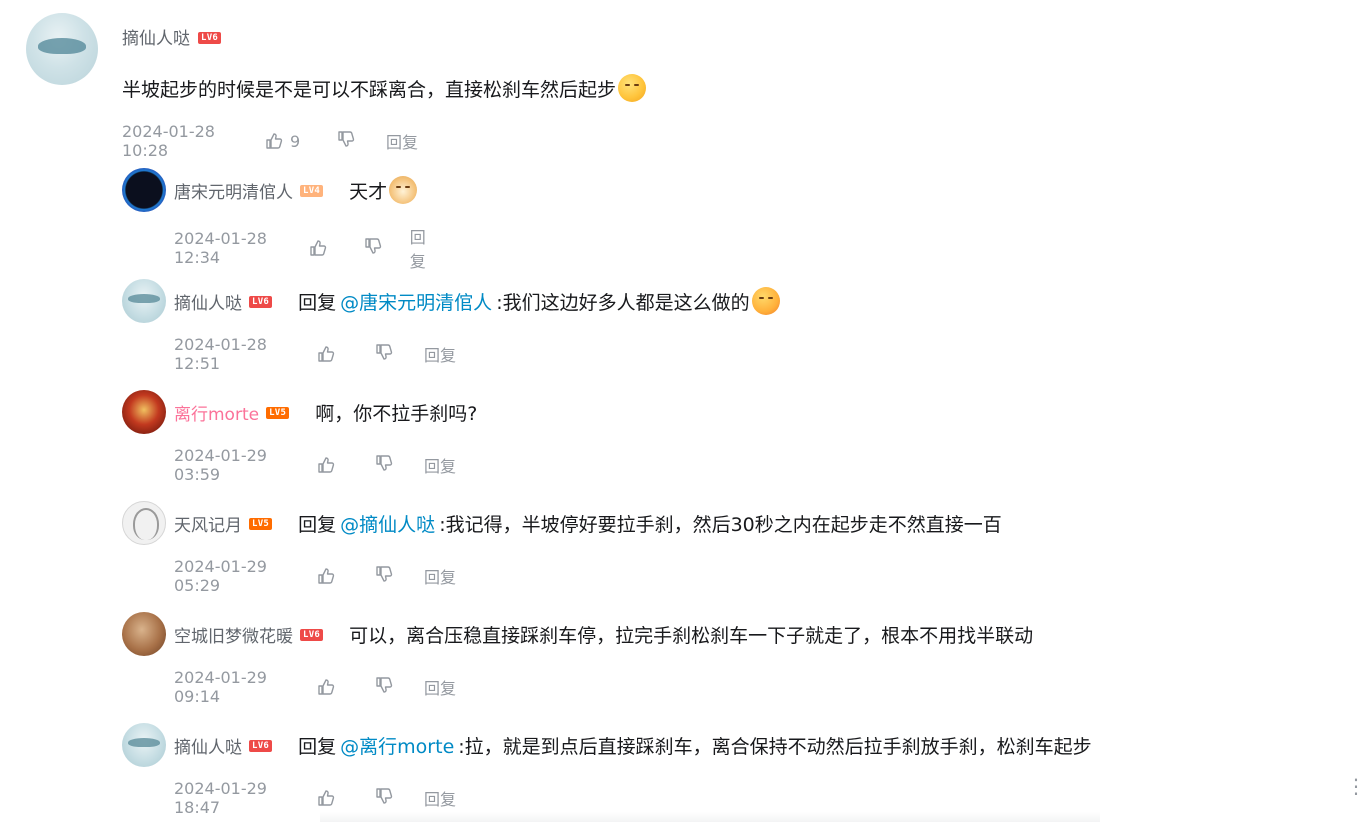  I want to click on reply-text: 天才, so click(383, 190).